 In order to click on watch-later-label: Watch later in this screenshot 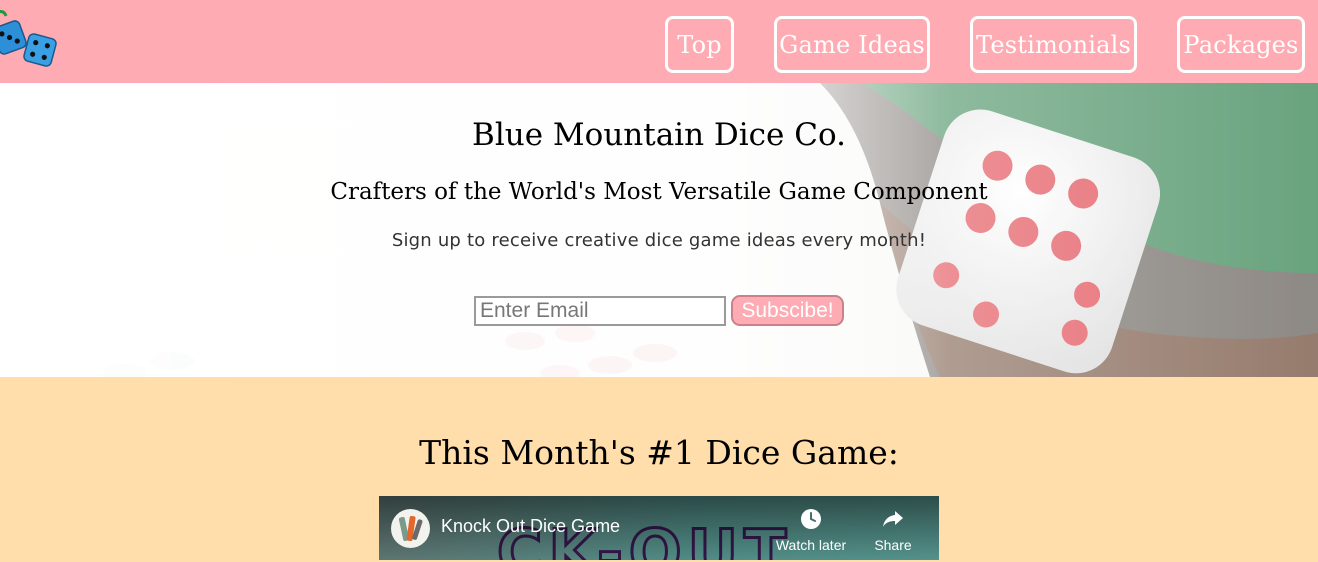, I will do `click(811, 545)`.